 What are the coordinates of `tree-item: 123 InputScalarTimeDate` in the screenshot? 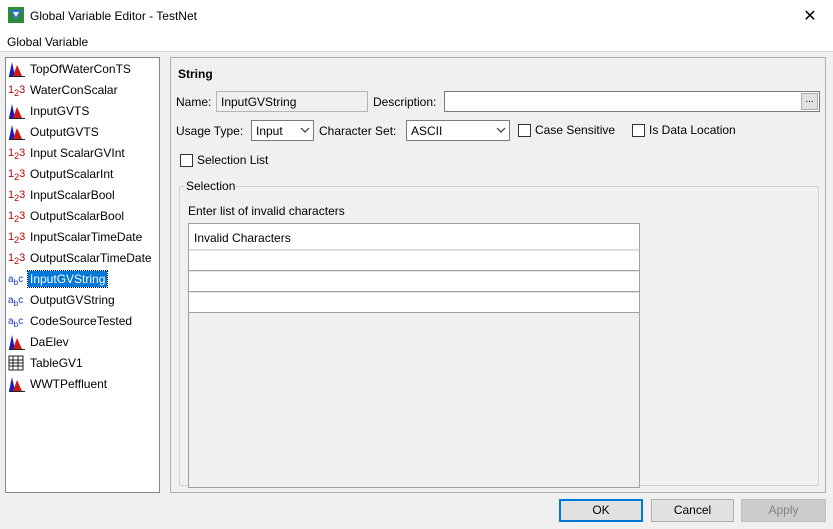 It's located at (76, 237).